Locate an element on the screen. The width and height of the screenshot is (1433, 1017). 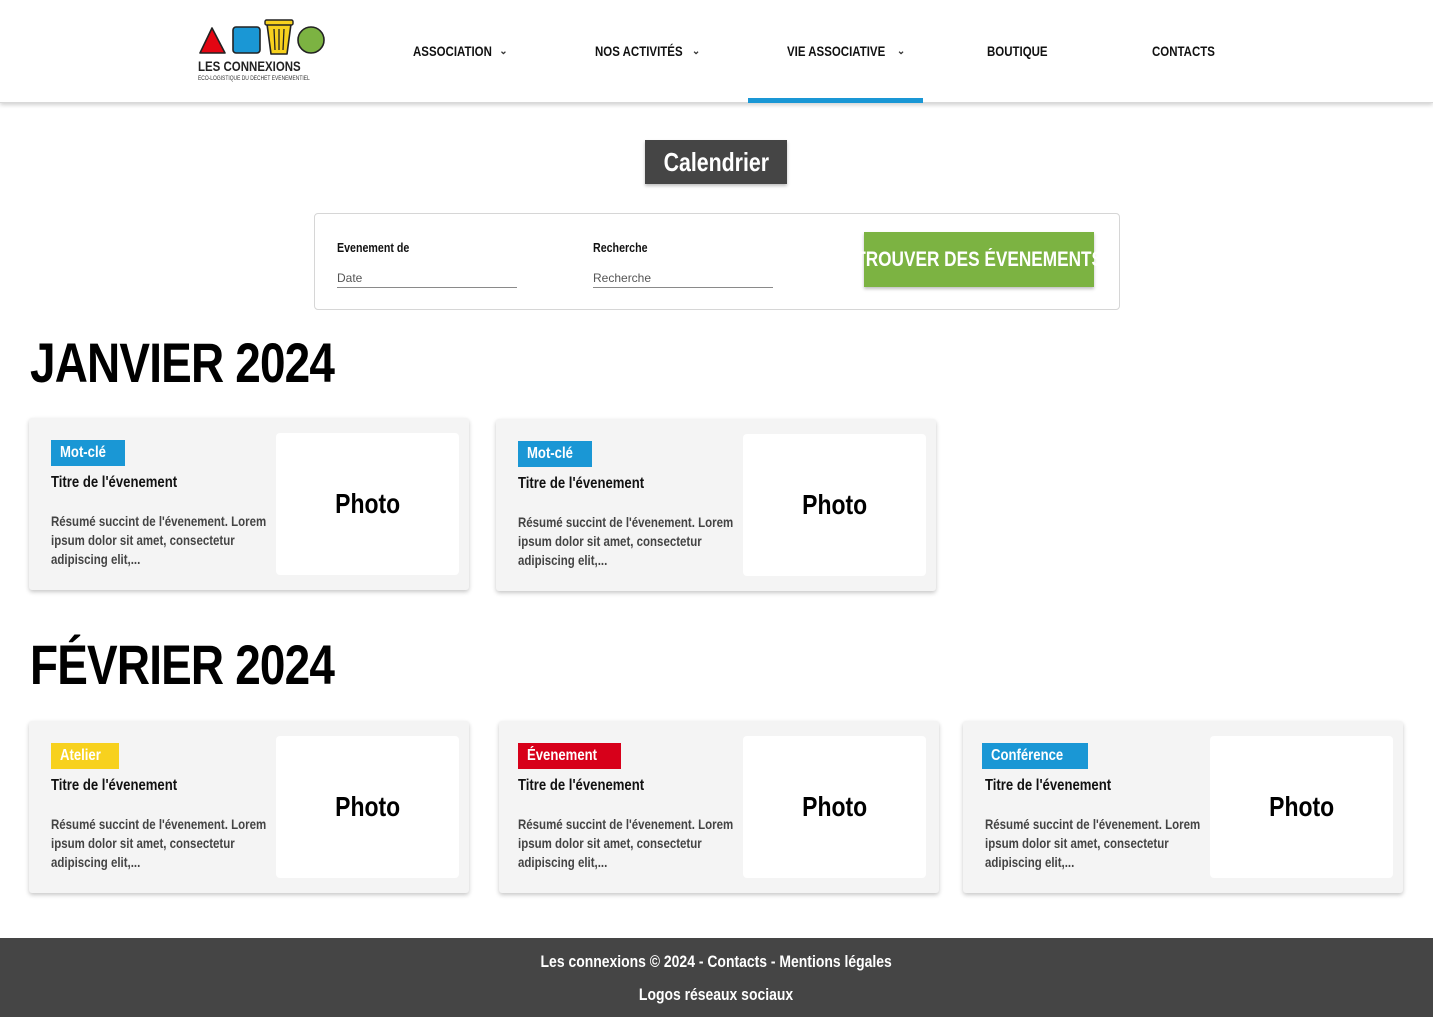
event-tag: Conférence is located at coordinates (1035, 756).